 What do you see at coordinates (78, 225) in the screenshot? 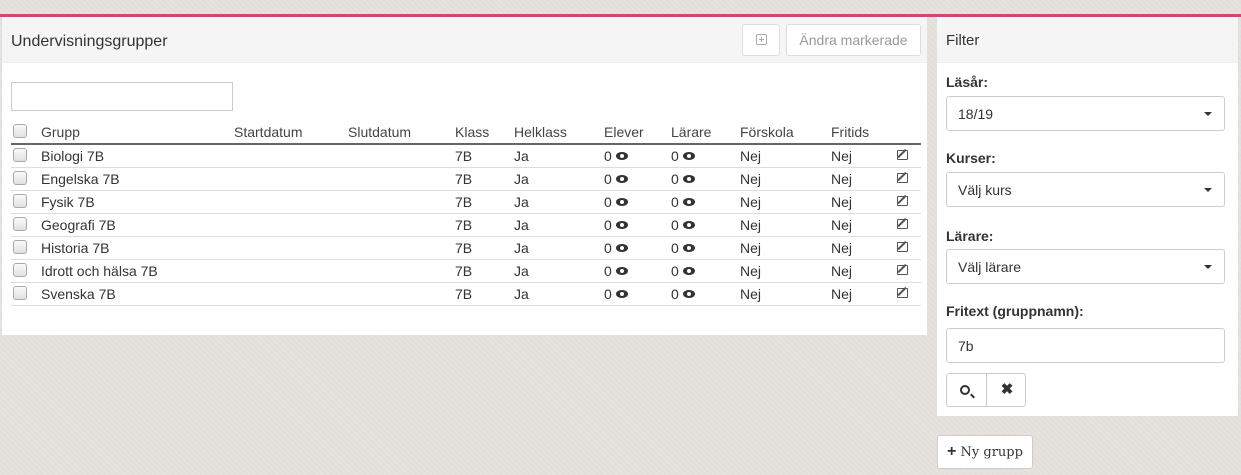
I see `group-name: Geografi 7B` at bounding box center [78, 225].